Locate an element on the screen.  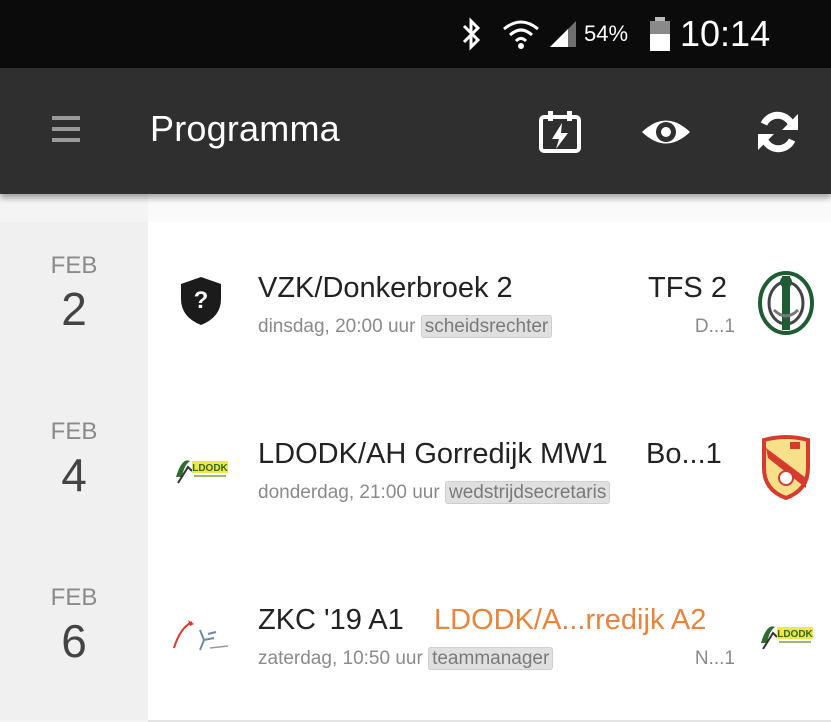
wifi-icon is located at coordinates (521, 34).